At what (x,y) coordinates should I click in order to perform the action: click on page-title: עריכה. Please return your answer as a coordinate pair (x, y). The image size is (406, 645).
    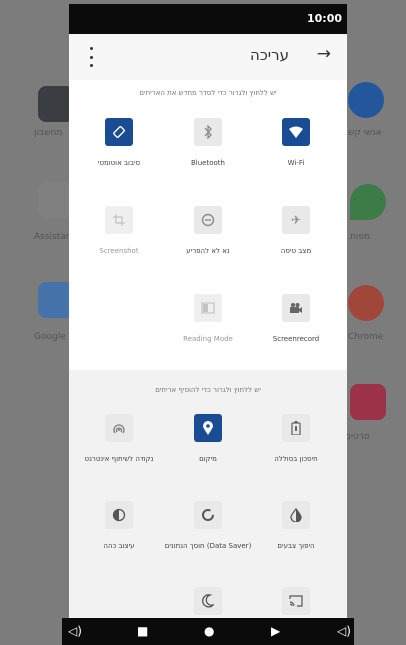
    Looking at the image, I should click on (269, 55).